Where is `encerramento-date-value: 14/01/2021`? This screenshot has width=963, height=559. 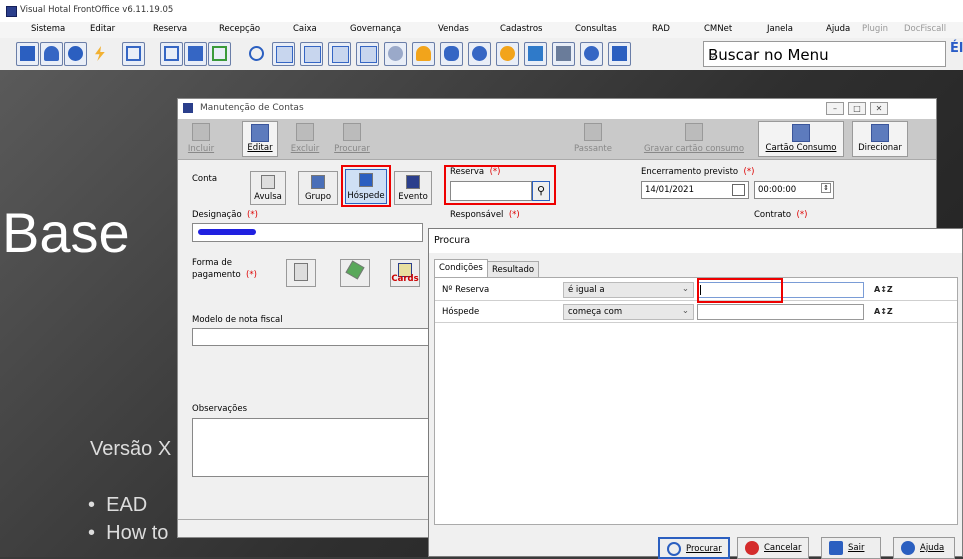 encerramento-date-value: 14/01/2021 is located at coordinates (669, 190).